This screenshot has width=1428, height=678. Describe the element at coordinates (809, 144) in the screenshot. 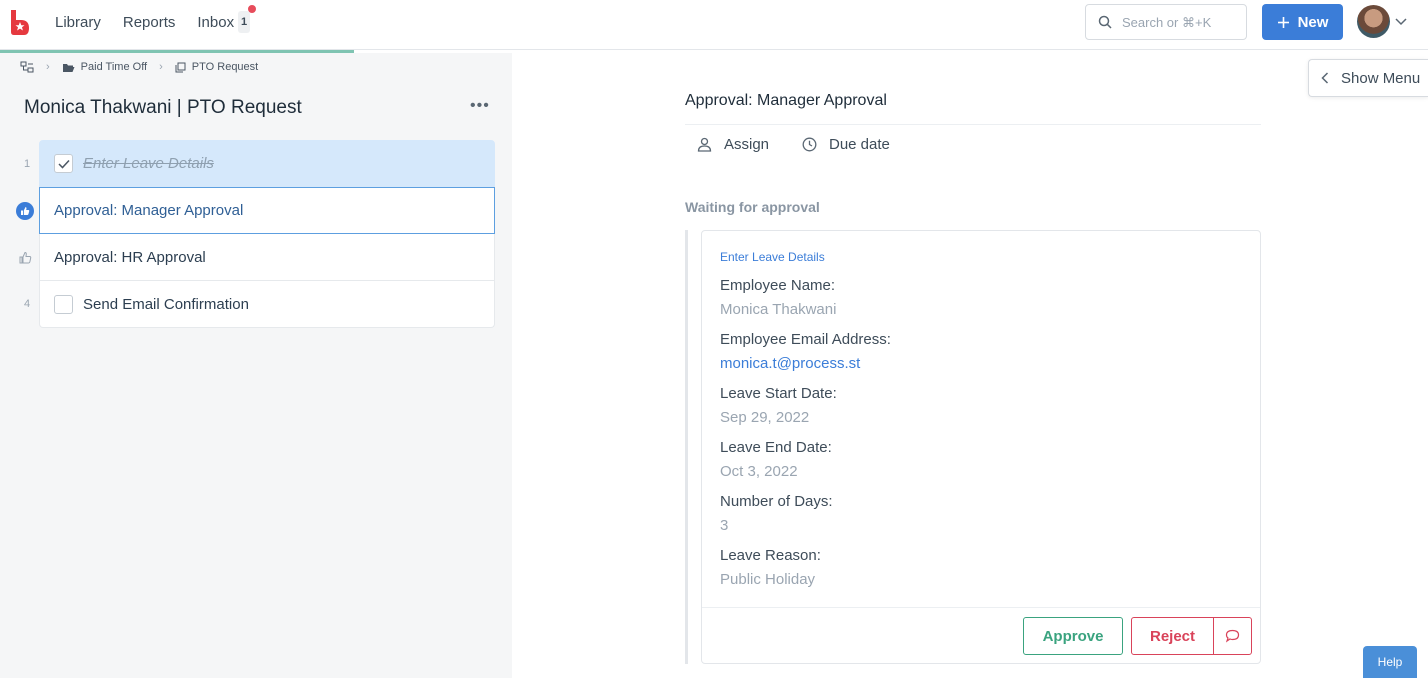

I see `clock-icon` at that location.